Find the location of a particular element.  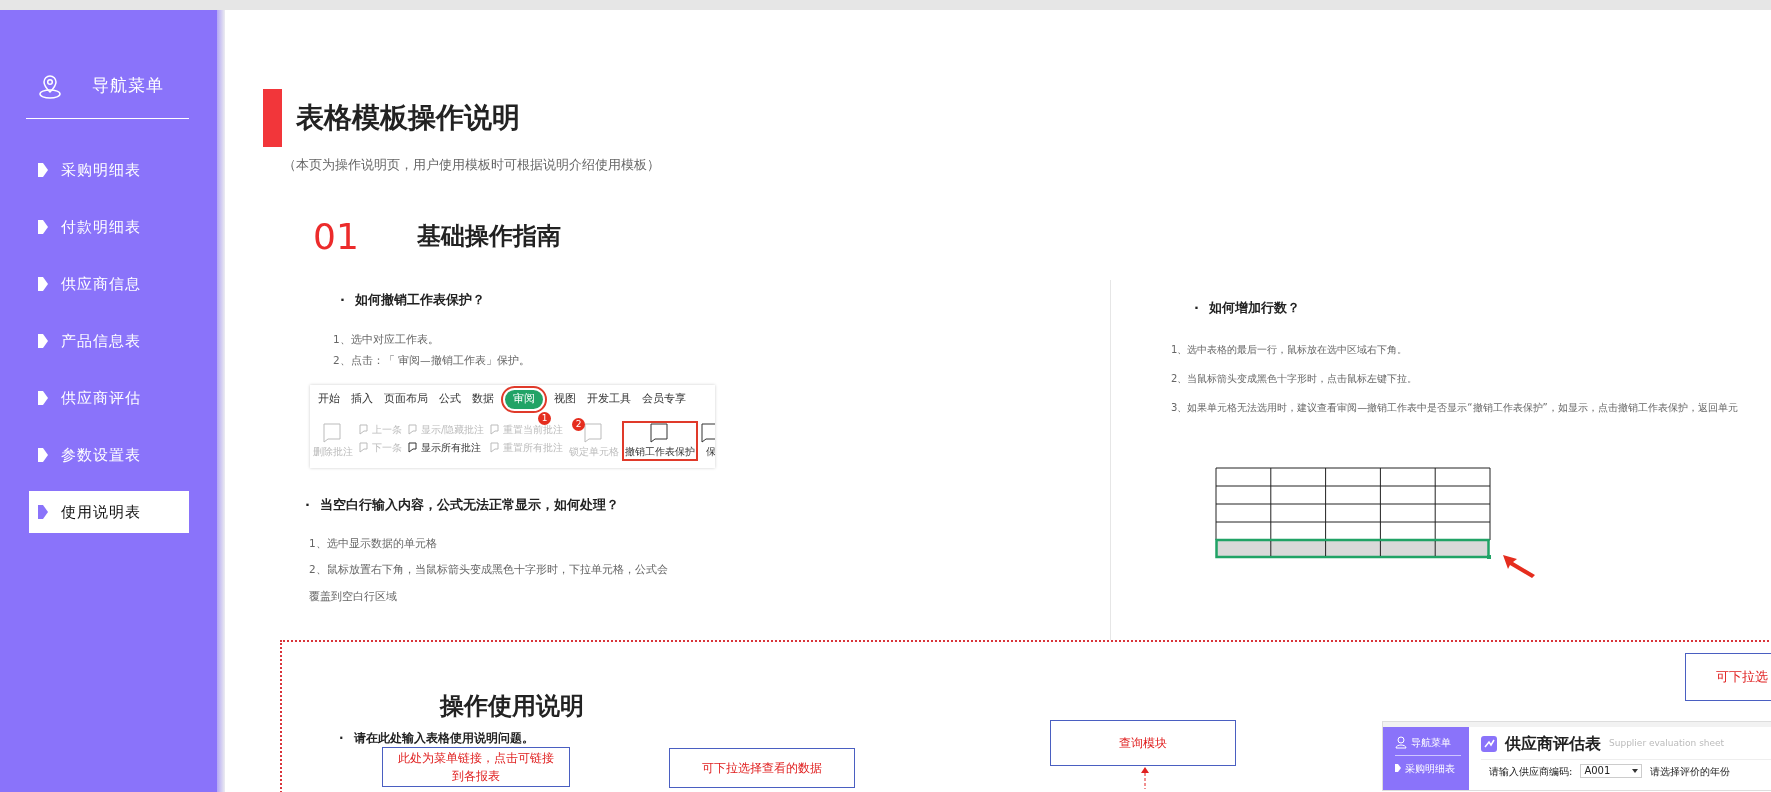

page-subtitle: （本页为操作说明页，用户使用模板时可根据说明介绍使用模板） is located at coordinates (472, 165).